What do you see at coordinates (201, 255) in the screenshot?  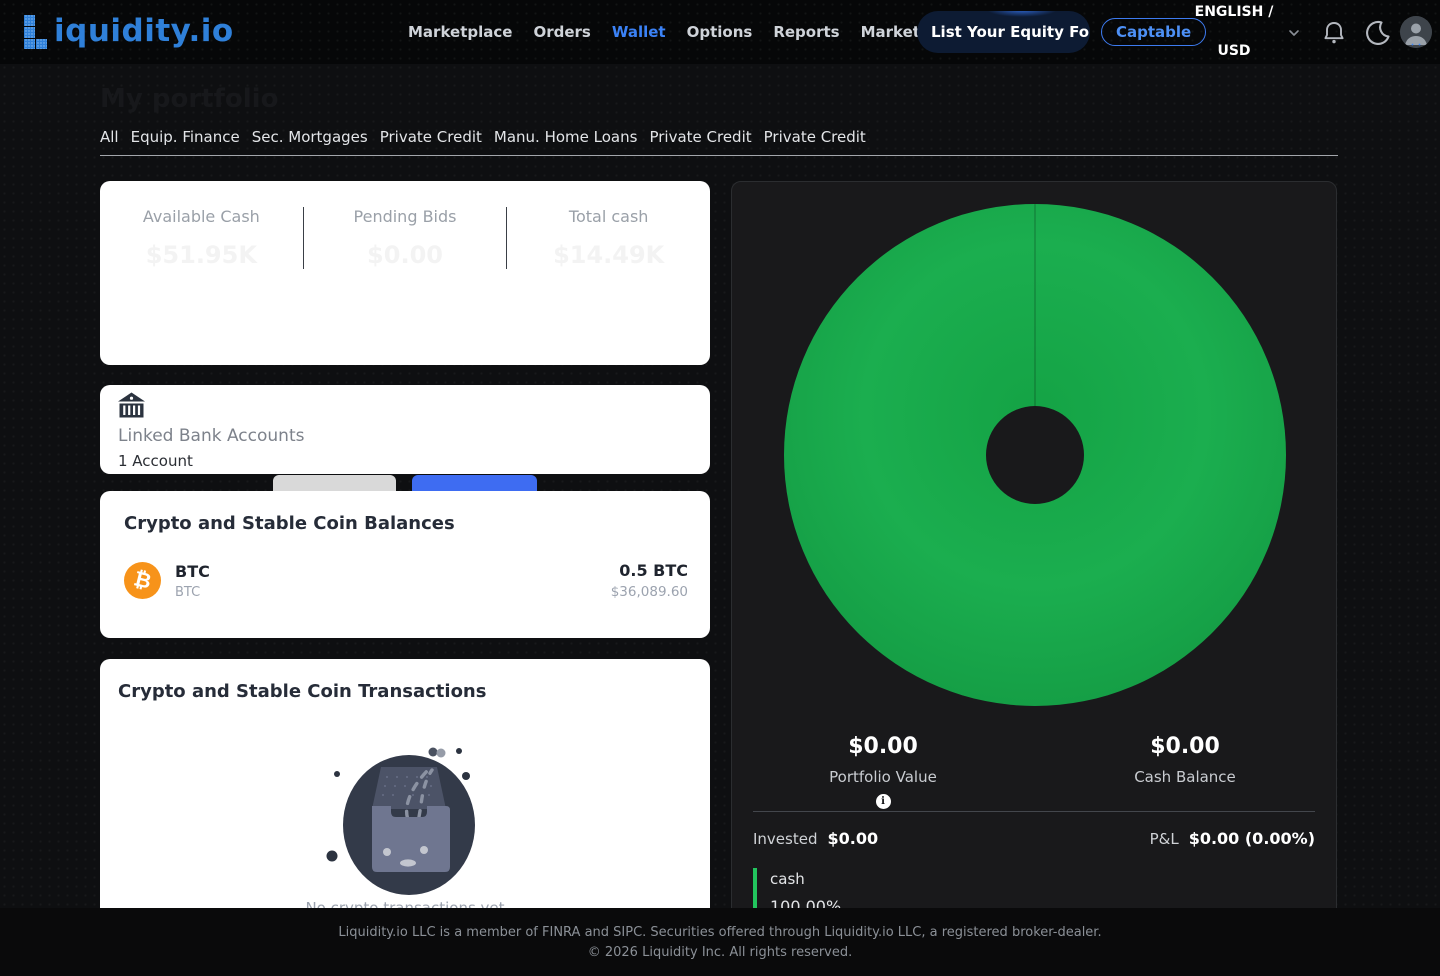 I see `stat-value: $51.95K` at bounding box center [201, 255].